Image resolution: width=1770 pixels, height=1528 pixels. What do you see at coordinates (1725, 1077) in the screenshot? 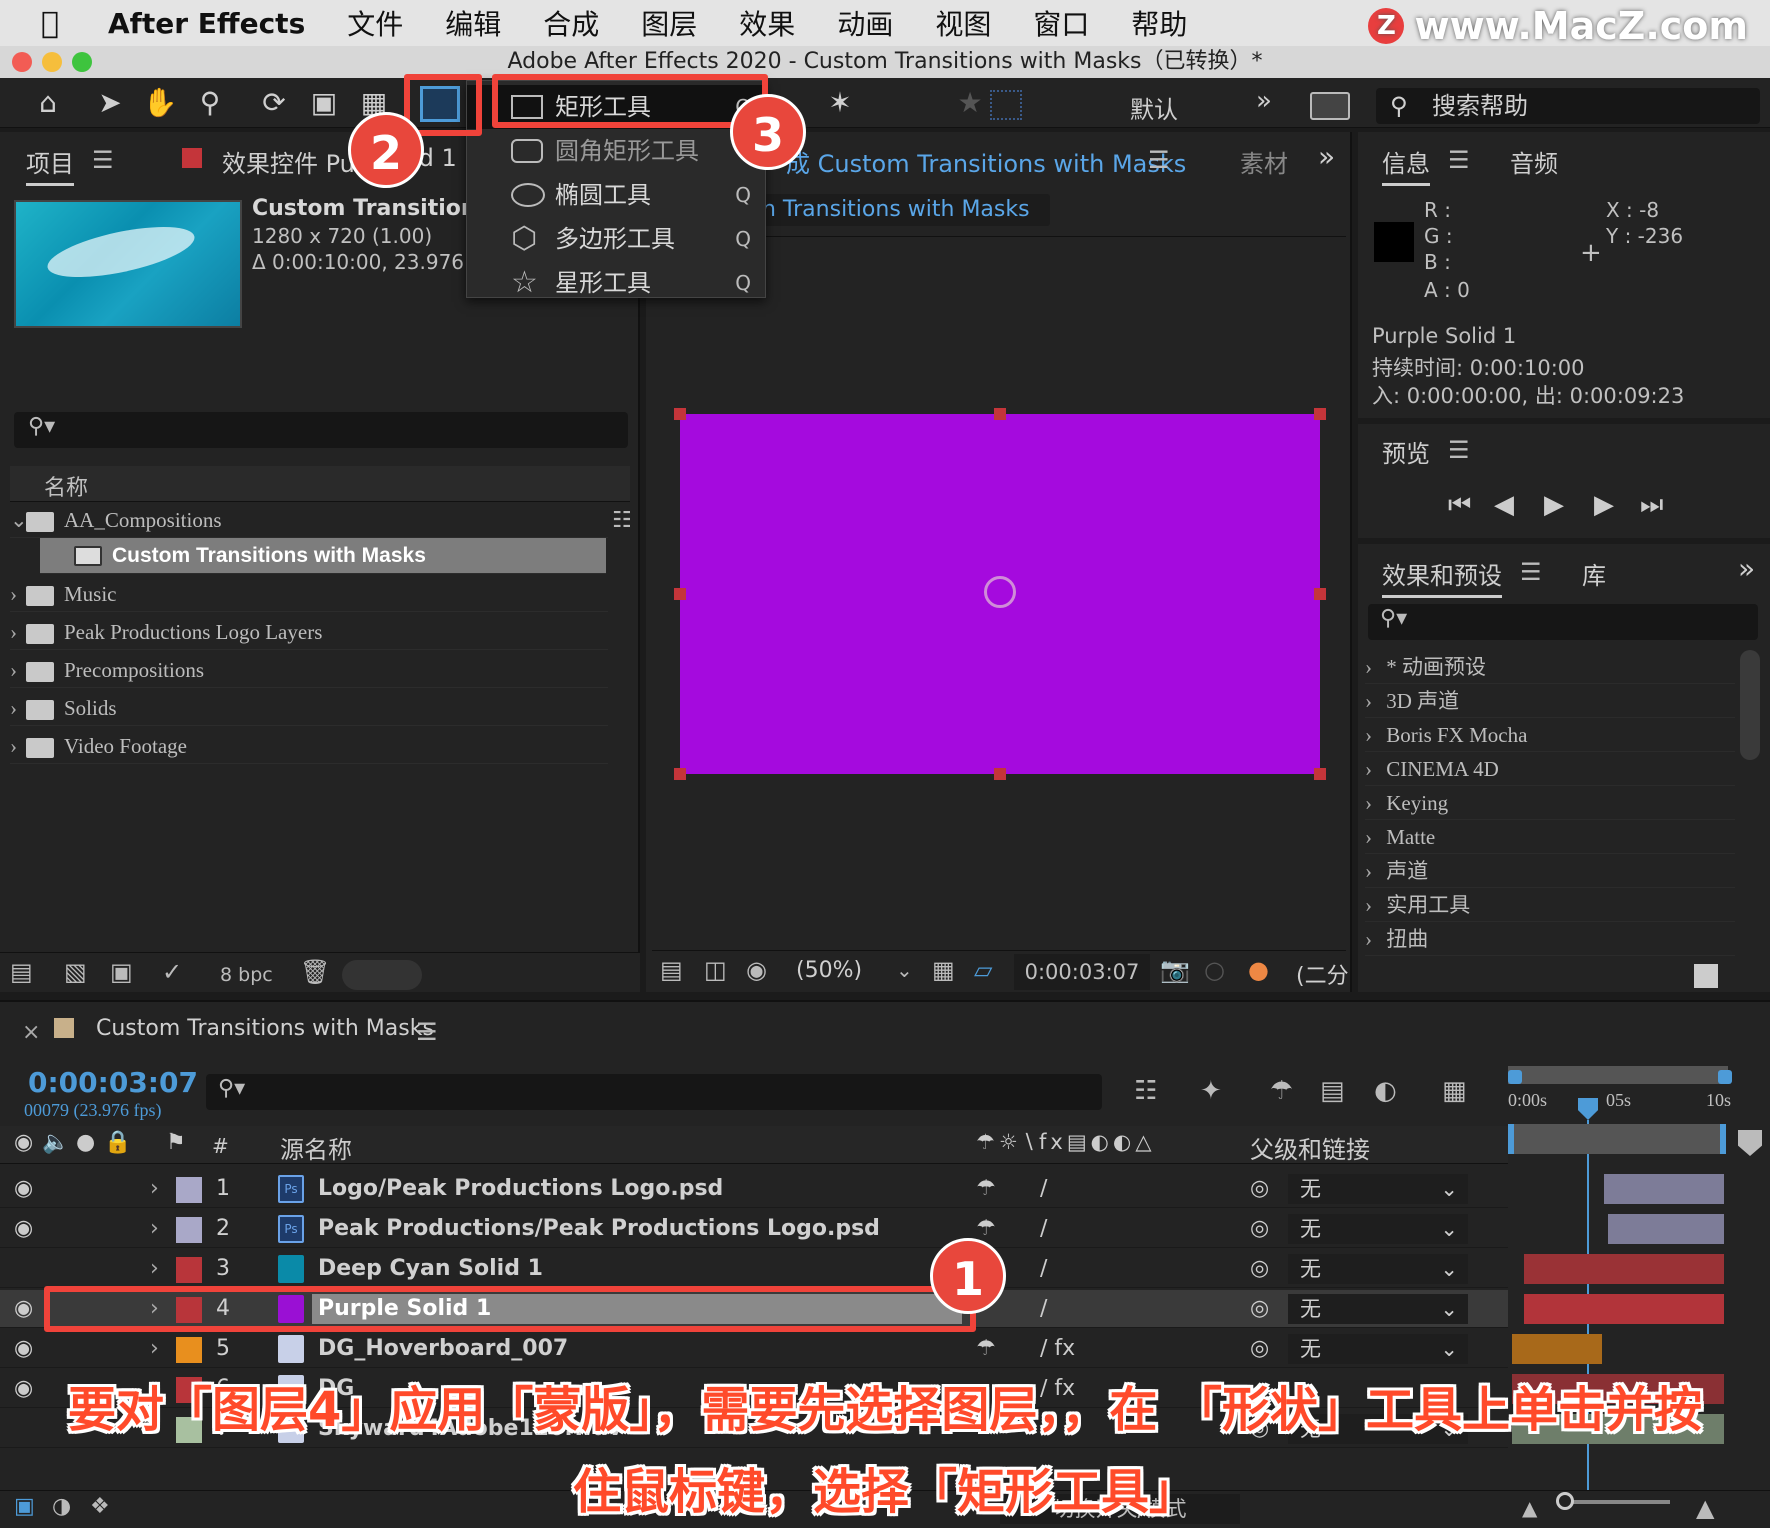
I see `work-area-end` at bounding box center [1725, 1077].